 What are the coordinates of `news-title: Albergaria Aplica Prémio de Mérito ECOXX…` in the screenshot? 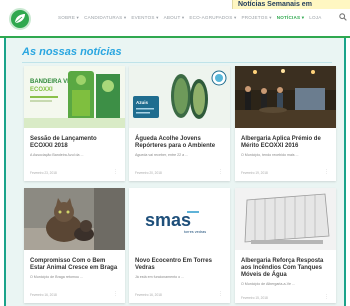 It's located at (286, 143).